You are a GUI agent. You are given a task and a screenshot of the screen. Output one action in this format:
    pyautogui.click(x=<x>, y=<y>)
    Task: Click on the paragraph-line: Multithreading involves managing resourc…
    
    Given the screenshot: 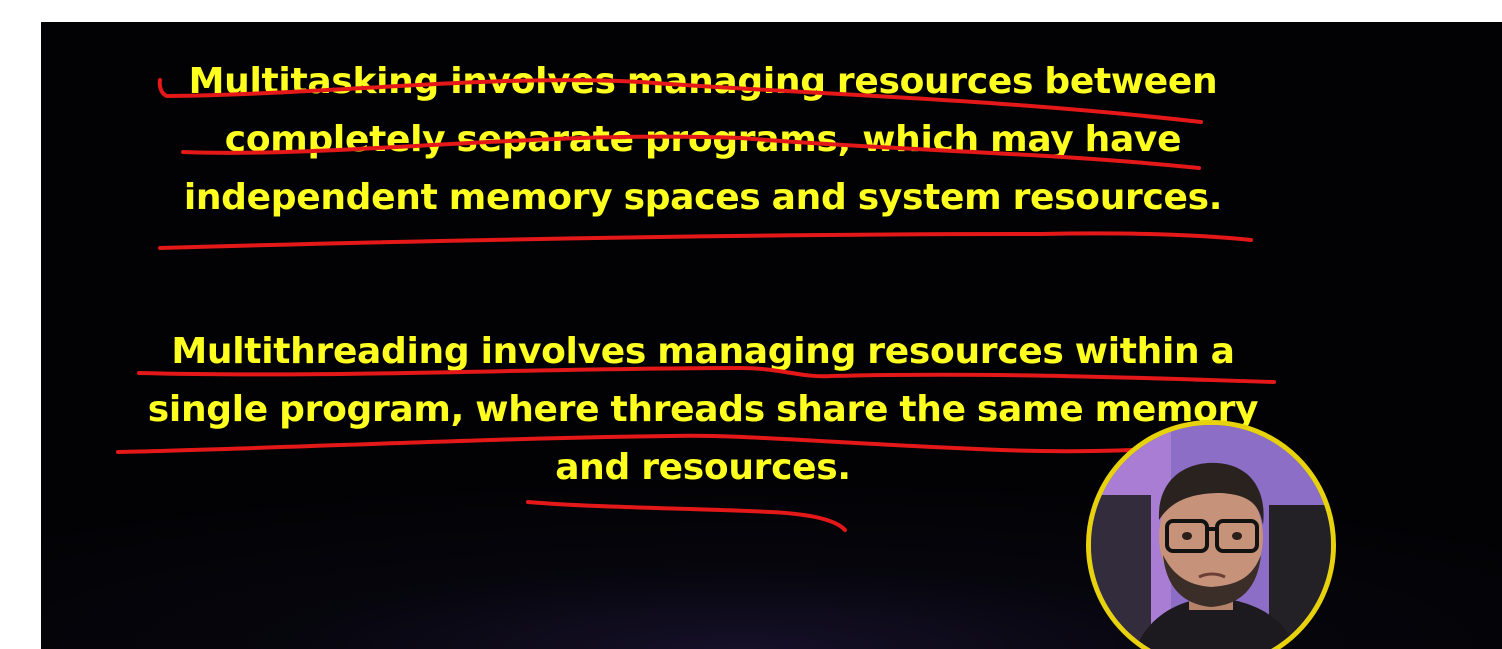 What is the action you would take?
    pyautogui.click(x=703, y=351)
    